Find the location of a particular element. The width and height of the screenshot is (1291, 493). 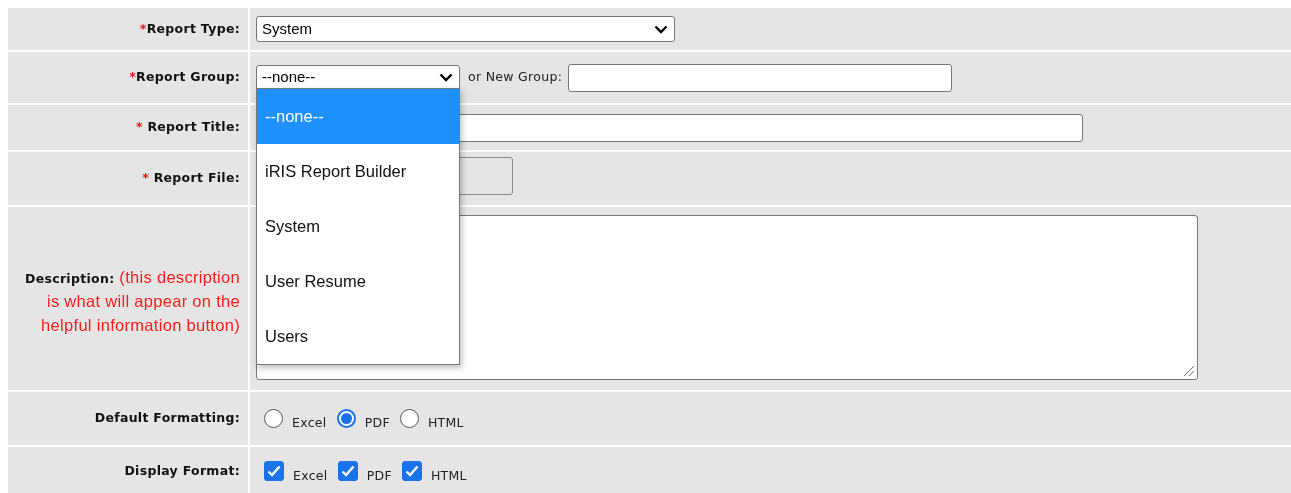

input-field is located at coordinates (760, 77).